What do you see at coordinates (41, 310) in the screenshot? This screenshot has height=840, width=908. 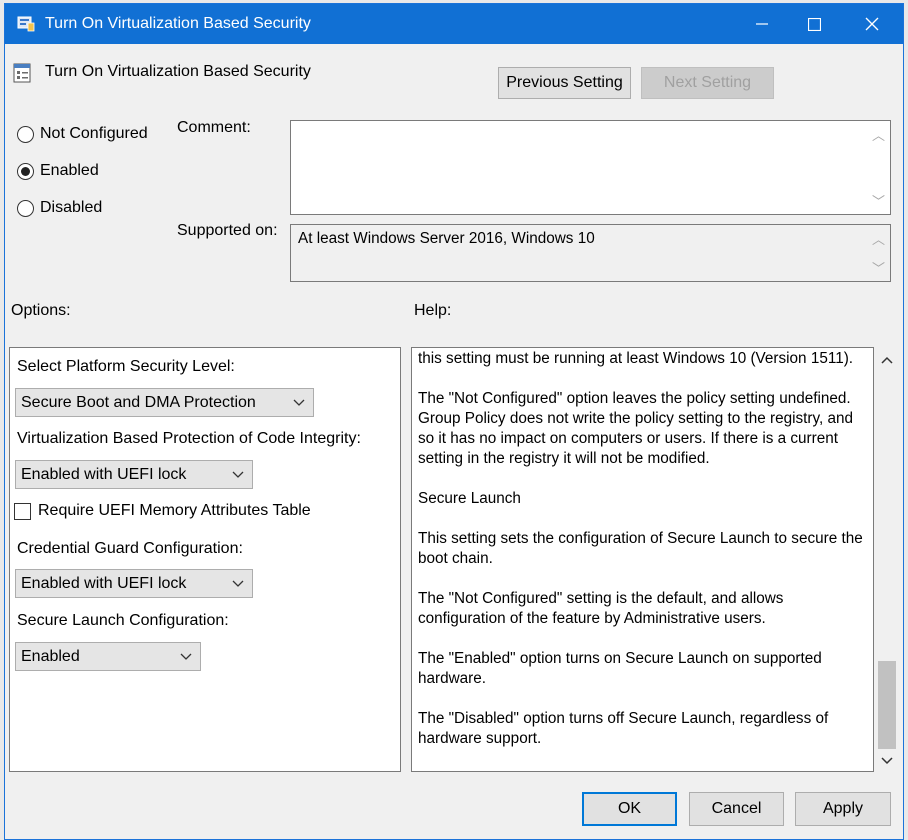 I see `options-heading: Options:` at bounding box center [41, 310].